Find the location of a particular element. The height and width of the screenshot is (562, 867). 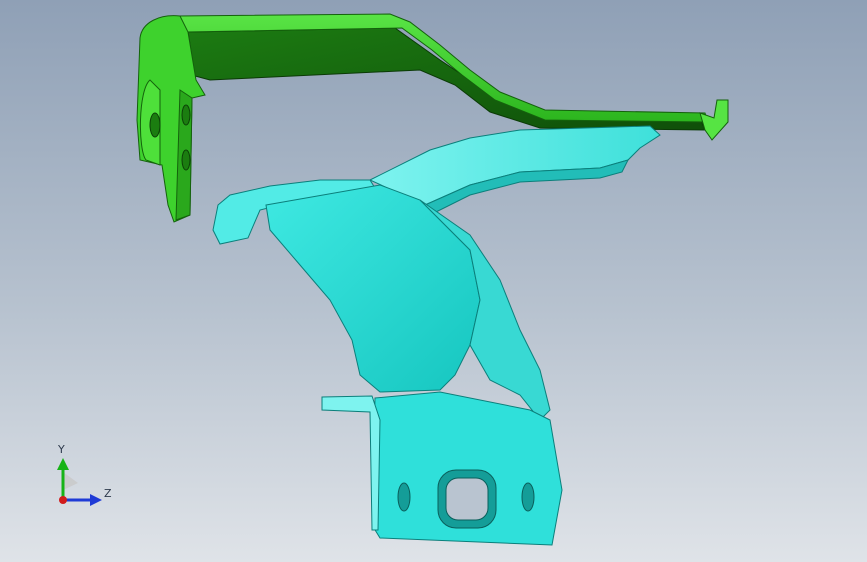

triad-plane-icon is located at coordinates (70, 481).